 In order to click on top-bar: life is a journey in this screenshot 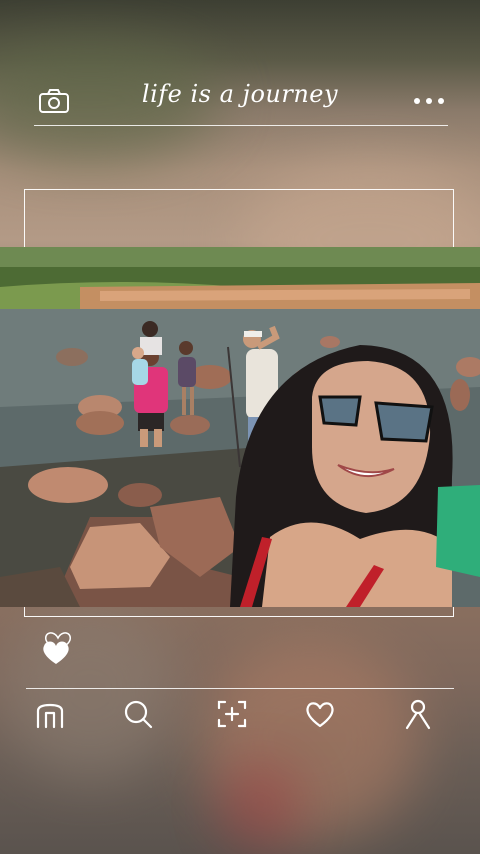, I will do `click(240, 101)`.